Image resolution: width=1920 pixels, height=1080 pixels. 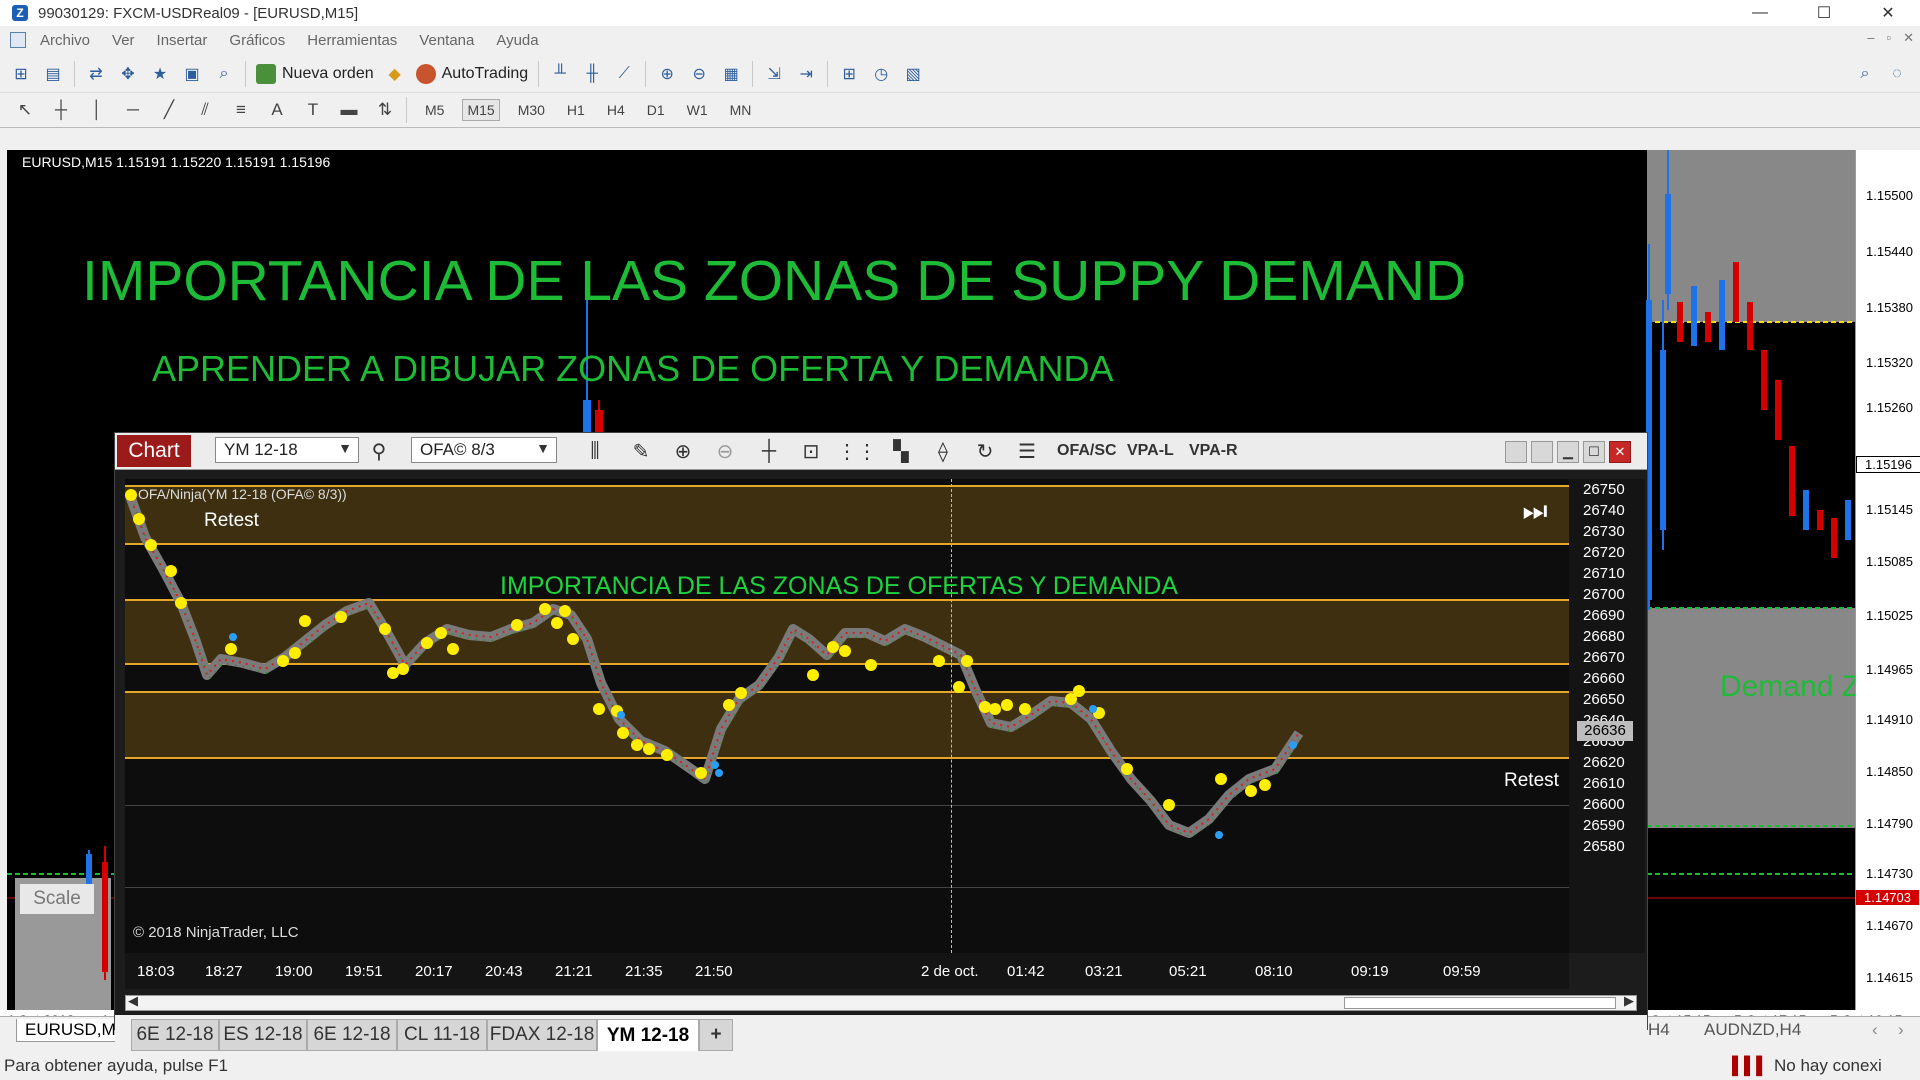 I want to click on menu-herramientas: Herramientas, so click(x=352, y=40).